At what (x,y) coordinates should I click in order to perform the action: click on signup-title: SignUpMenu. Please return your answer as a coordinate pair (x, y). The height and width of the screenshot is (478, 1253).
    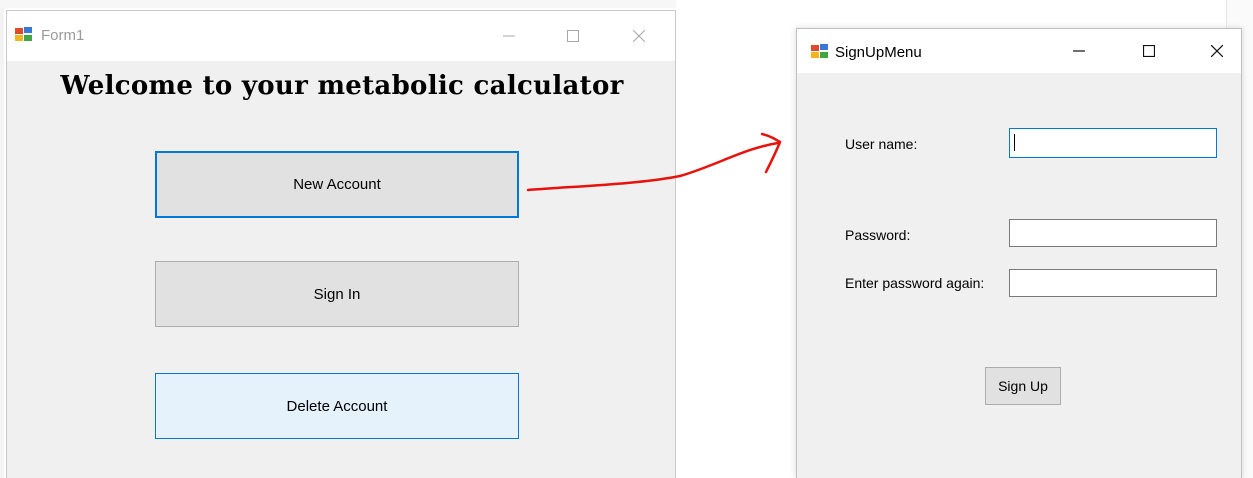
    Looking at the image, I should click on (878, 52).